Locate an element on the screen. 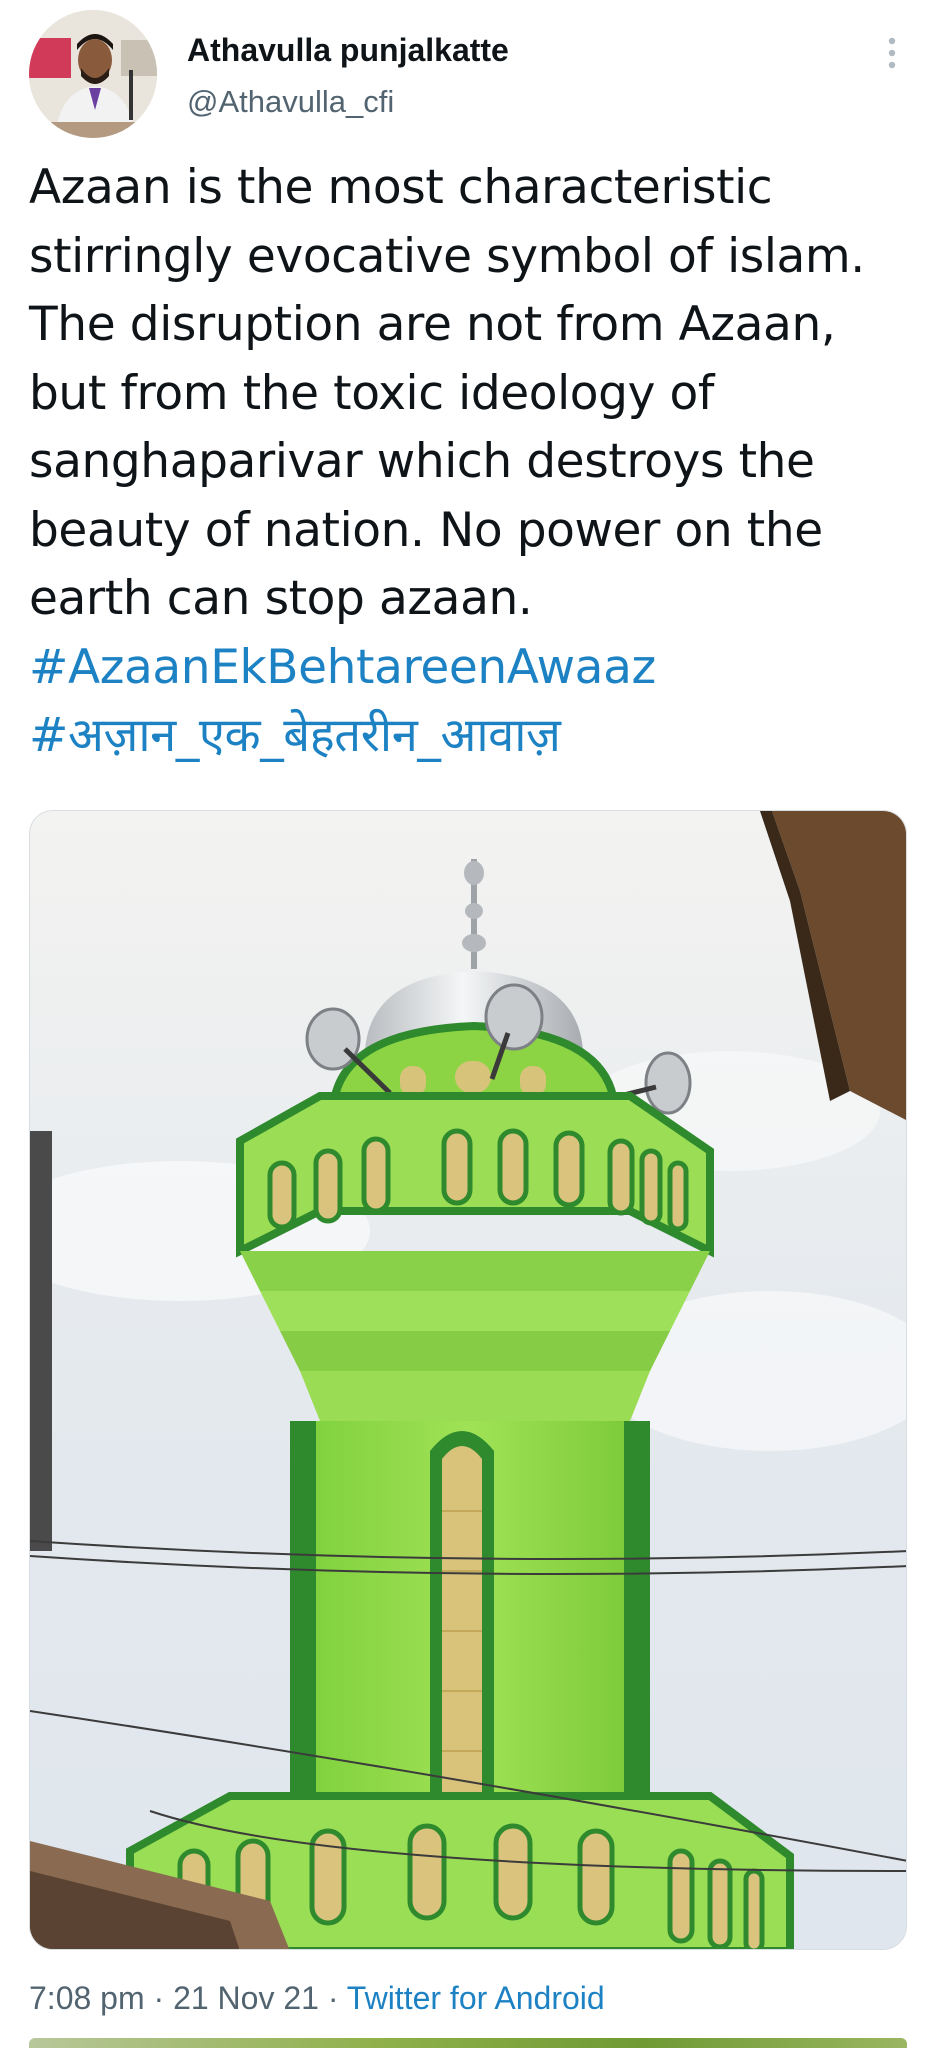 This screenshot has width=935, height=2048. tweet-text-line: Azaan is the most characteristic is located at coordinates (401, 187).